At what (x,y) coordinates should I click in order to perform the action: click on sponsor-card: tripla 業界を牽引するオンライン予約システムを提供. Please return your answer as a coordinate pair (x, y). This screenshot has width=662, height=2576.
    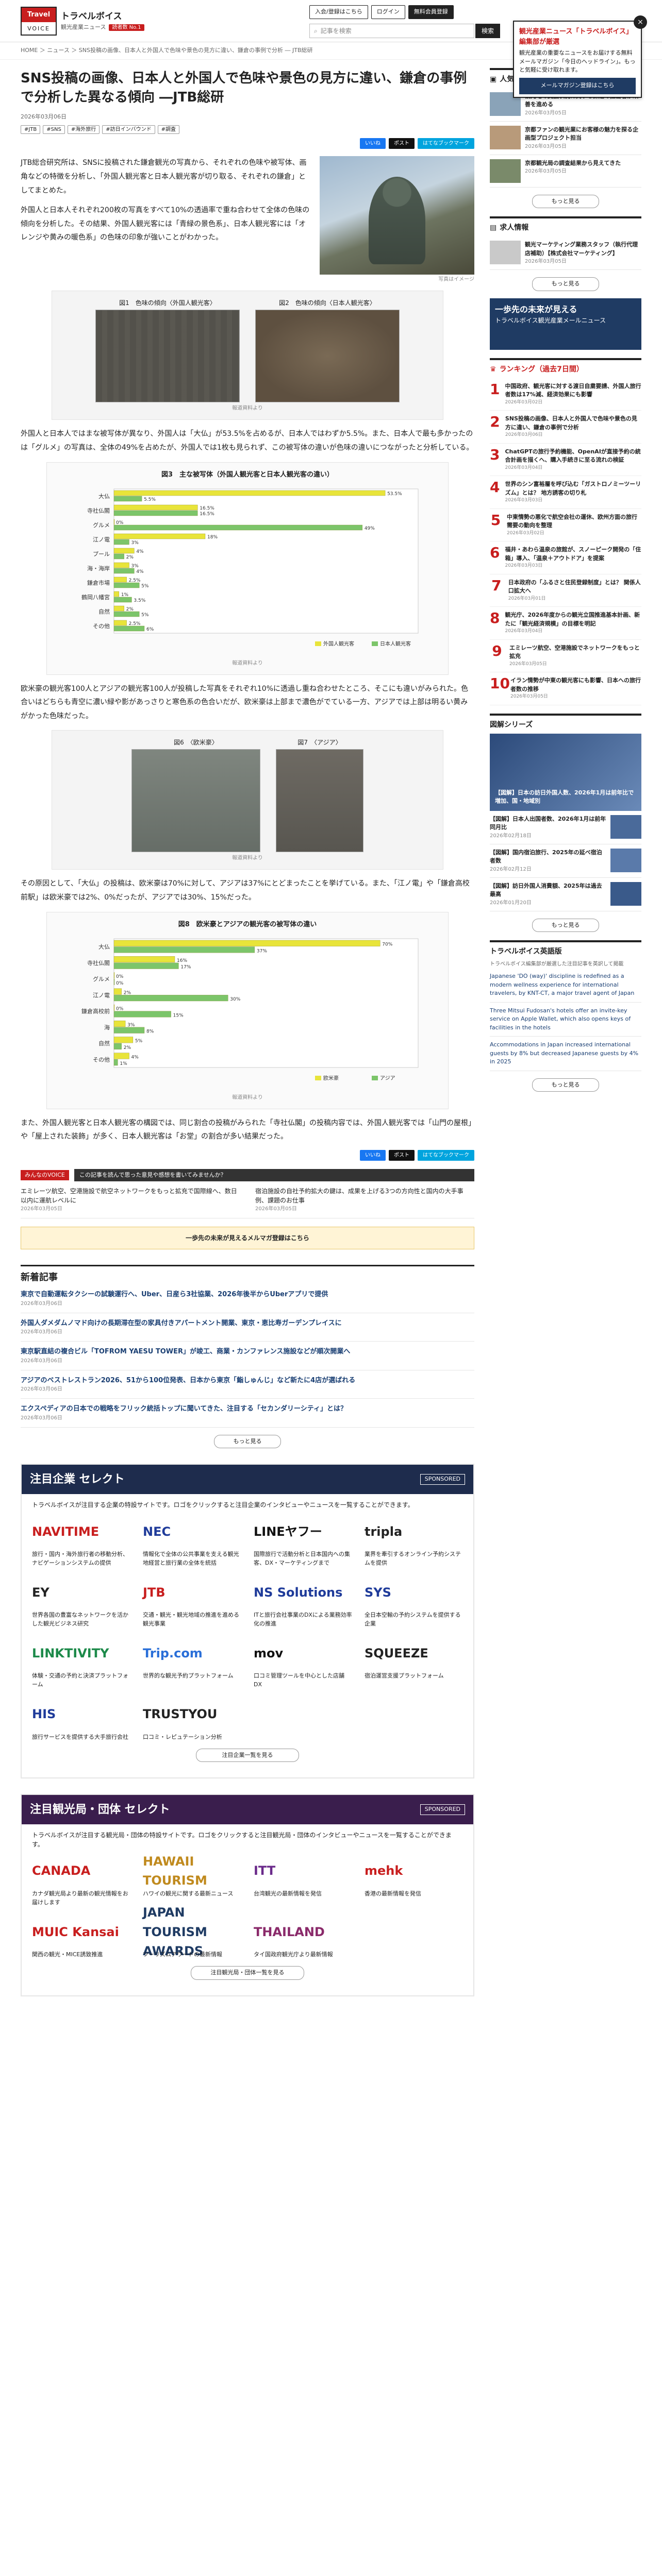
    Looking at the image, I should click on (414, 1542).